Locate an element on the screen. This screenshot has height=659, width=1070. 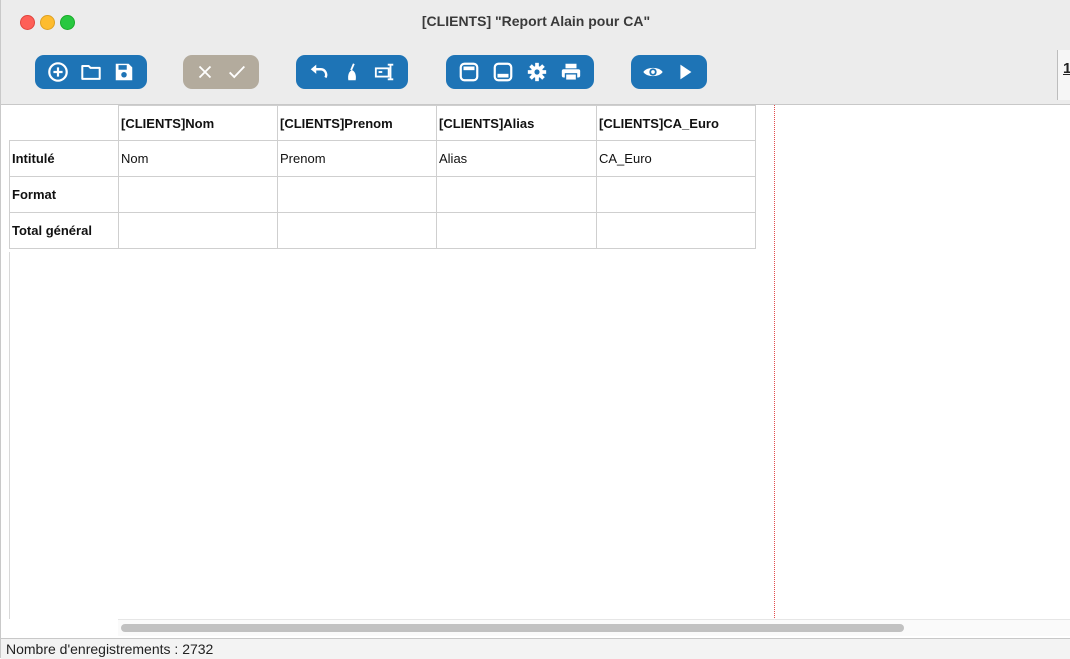
status-bar: Nombre d'enregistrements : 2732 is located at coordinates (535, 648).